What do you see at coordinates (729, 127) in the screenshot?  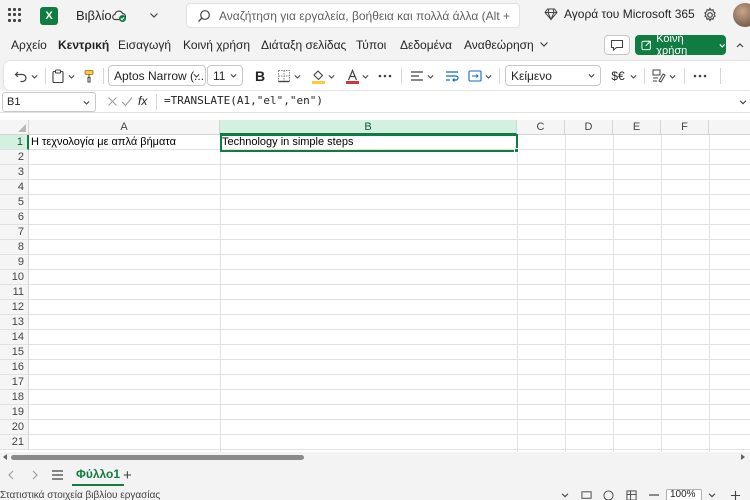 I see `column-header-overflow` at bounding box center [729, 127].